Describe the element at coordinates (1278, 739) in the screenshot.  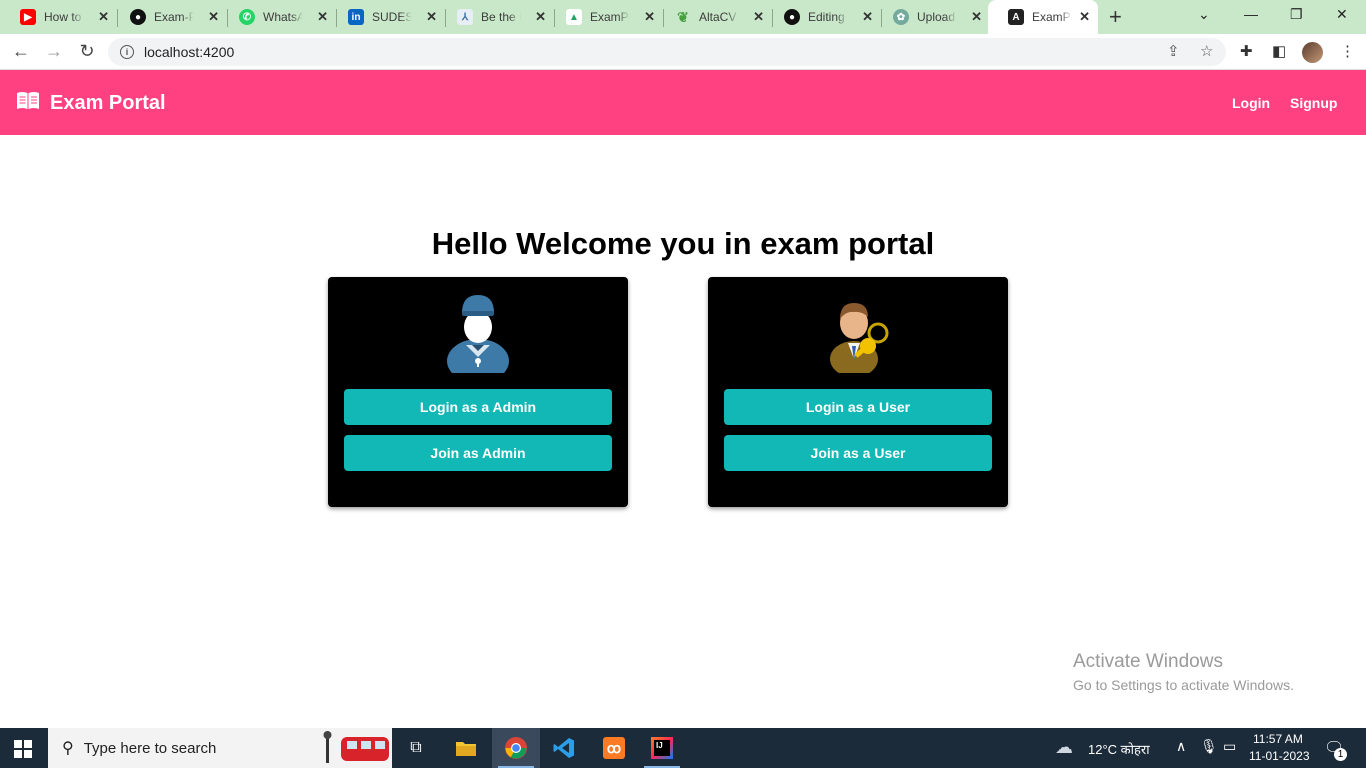
I see `clock-time: 11:57 AM` at that location.